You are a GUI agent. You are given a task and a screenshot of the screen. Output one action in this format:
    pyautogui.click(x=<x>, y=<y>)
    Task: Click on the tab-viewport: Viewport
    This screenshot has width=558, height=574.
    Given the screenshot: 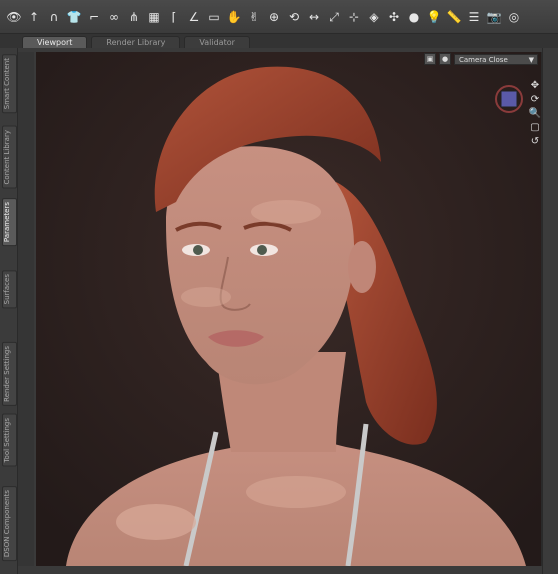 What is the action you would take?
    pyautogui.click(x=55, y=42)
    